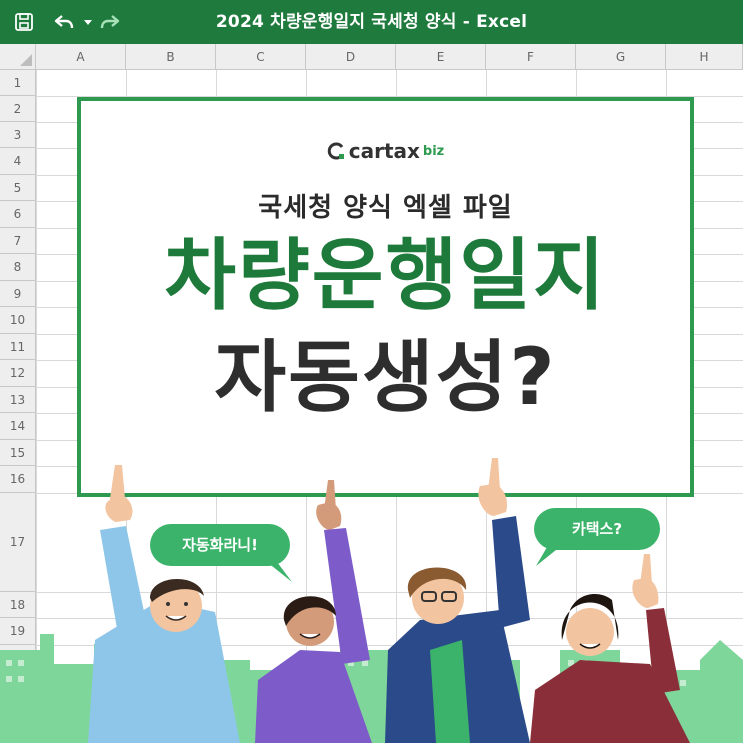 Image resolution: width=743 pixels, height=743 pixels. Describe the element at coordinates (18, 479) in the screenshot. I see `row-header: 16` at that location.